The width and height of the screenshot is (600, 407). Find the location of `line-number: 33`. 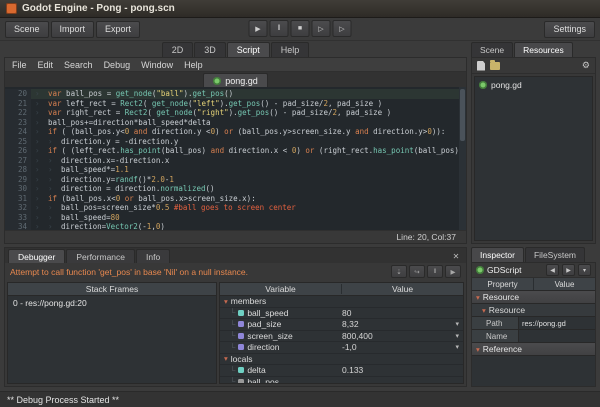

line-number: 33 is located at coordinates (18, 217).